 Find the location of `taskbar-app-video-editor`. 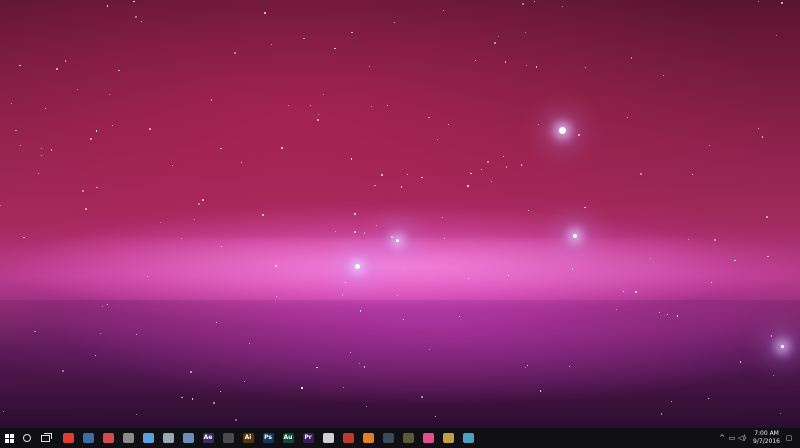

taskbar-app-video-editor is located at coordinates (388, 438).